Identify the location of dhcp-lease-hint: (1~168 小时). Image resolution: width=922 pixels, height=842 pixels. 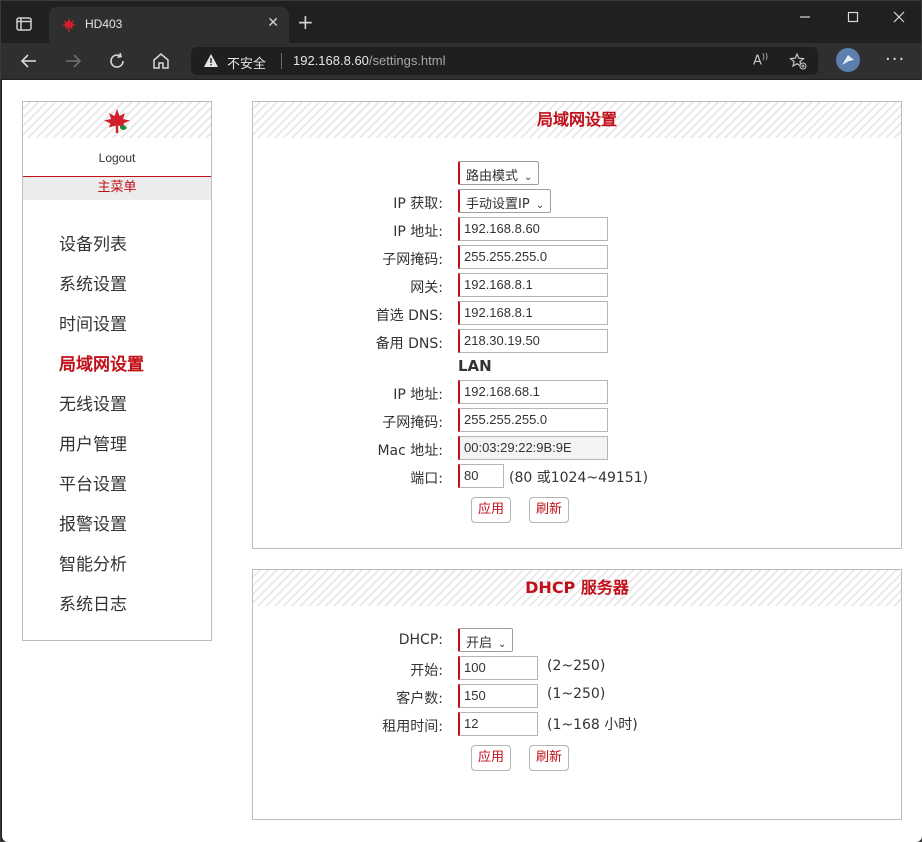
(592, 725).